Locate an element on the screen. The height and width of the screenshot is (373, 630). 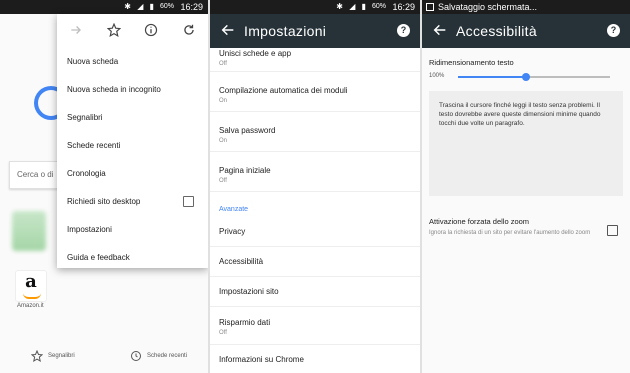
setting-item: Pagina iniziale Off is located at coordinates (315, 172).